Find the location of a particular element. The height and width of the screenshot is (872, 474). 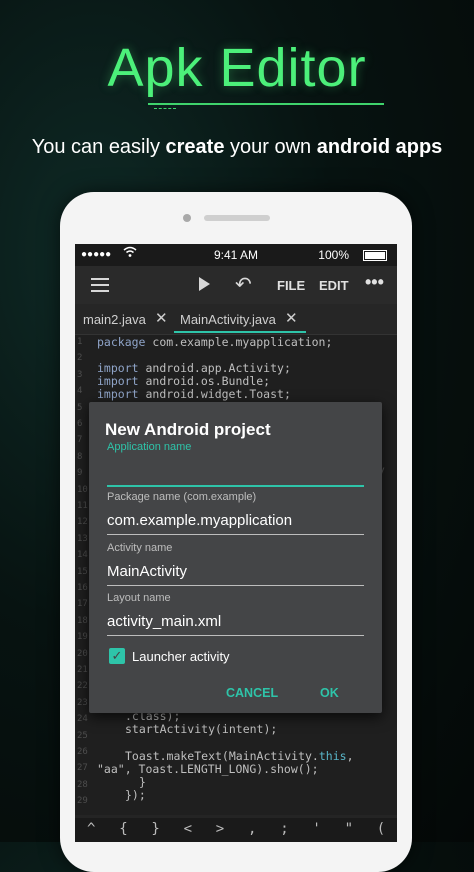

code-line: startActivity(intent); is located at coordinates (201, 729).